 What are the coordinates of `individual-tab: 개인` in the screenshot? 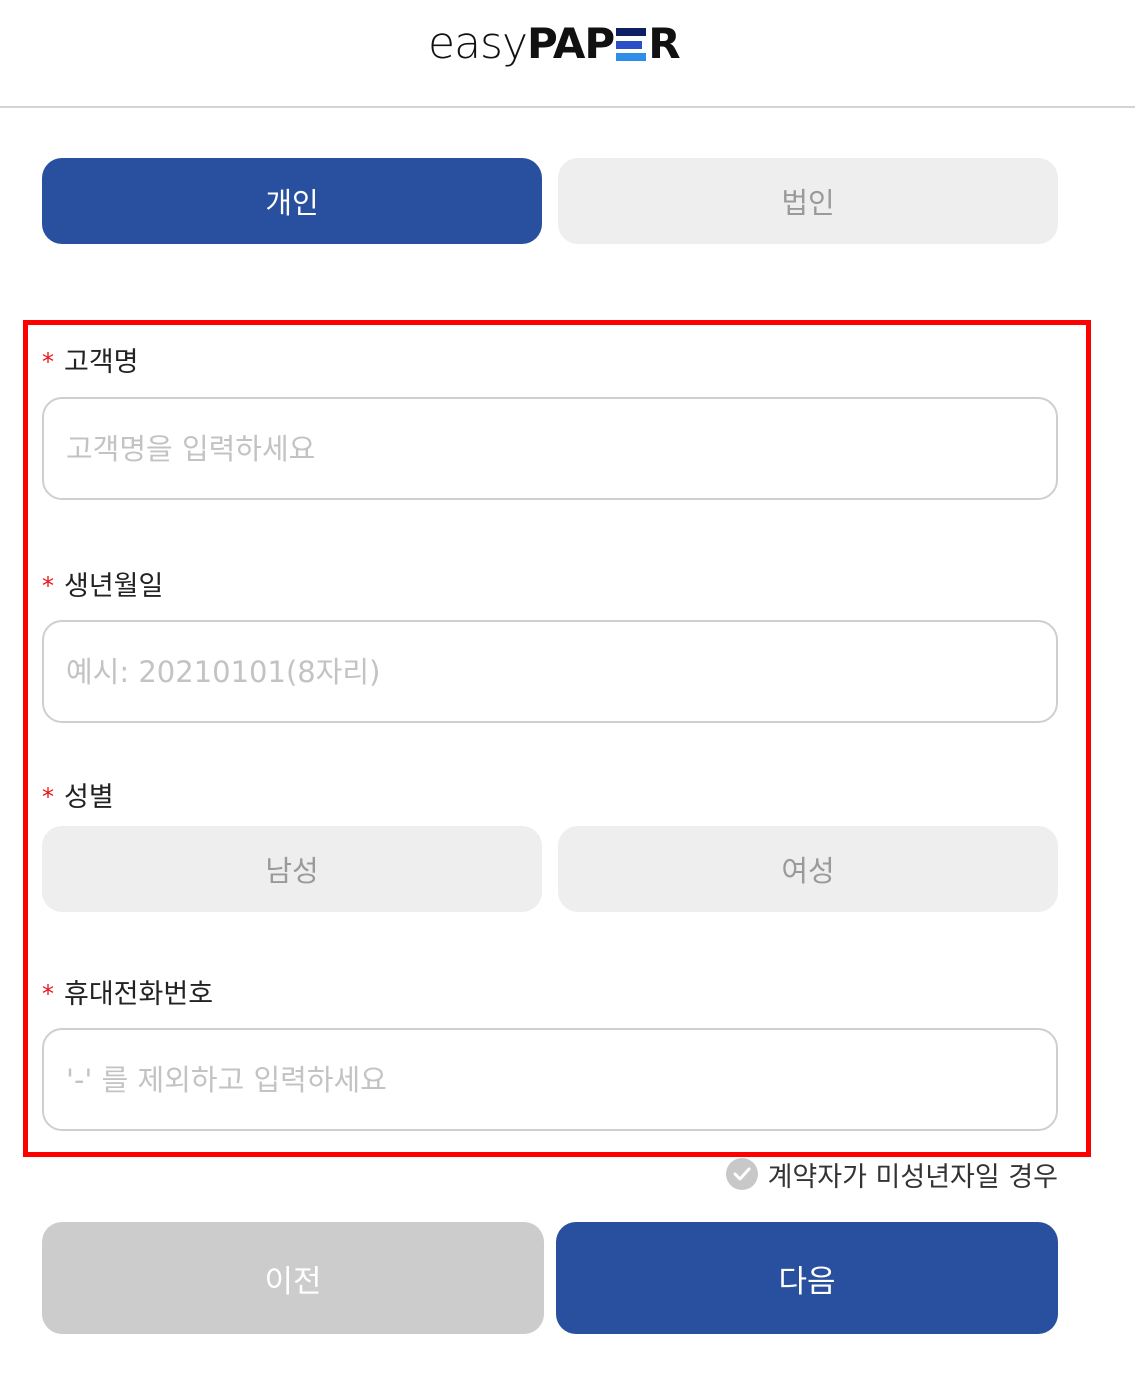 It's located at (292, 201).